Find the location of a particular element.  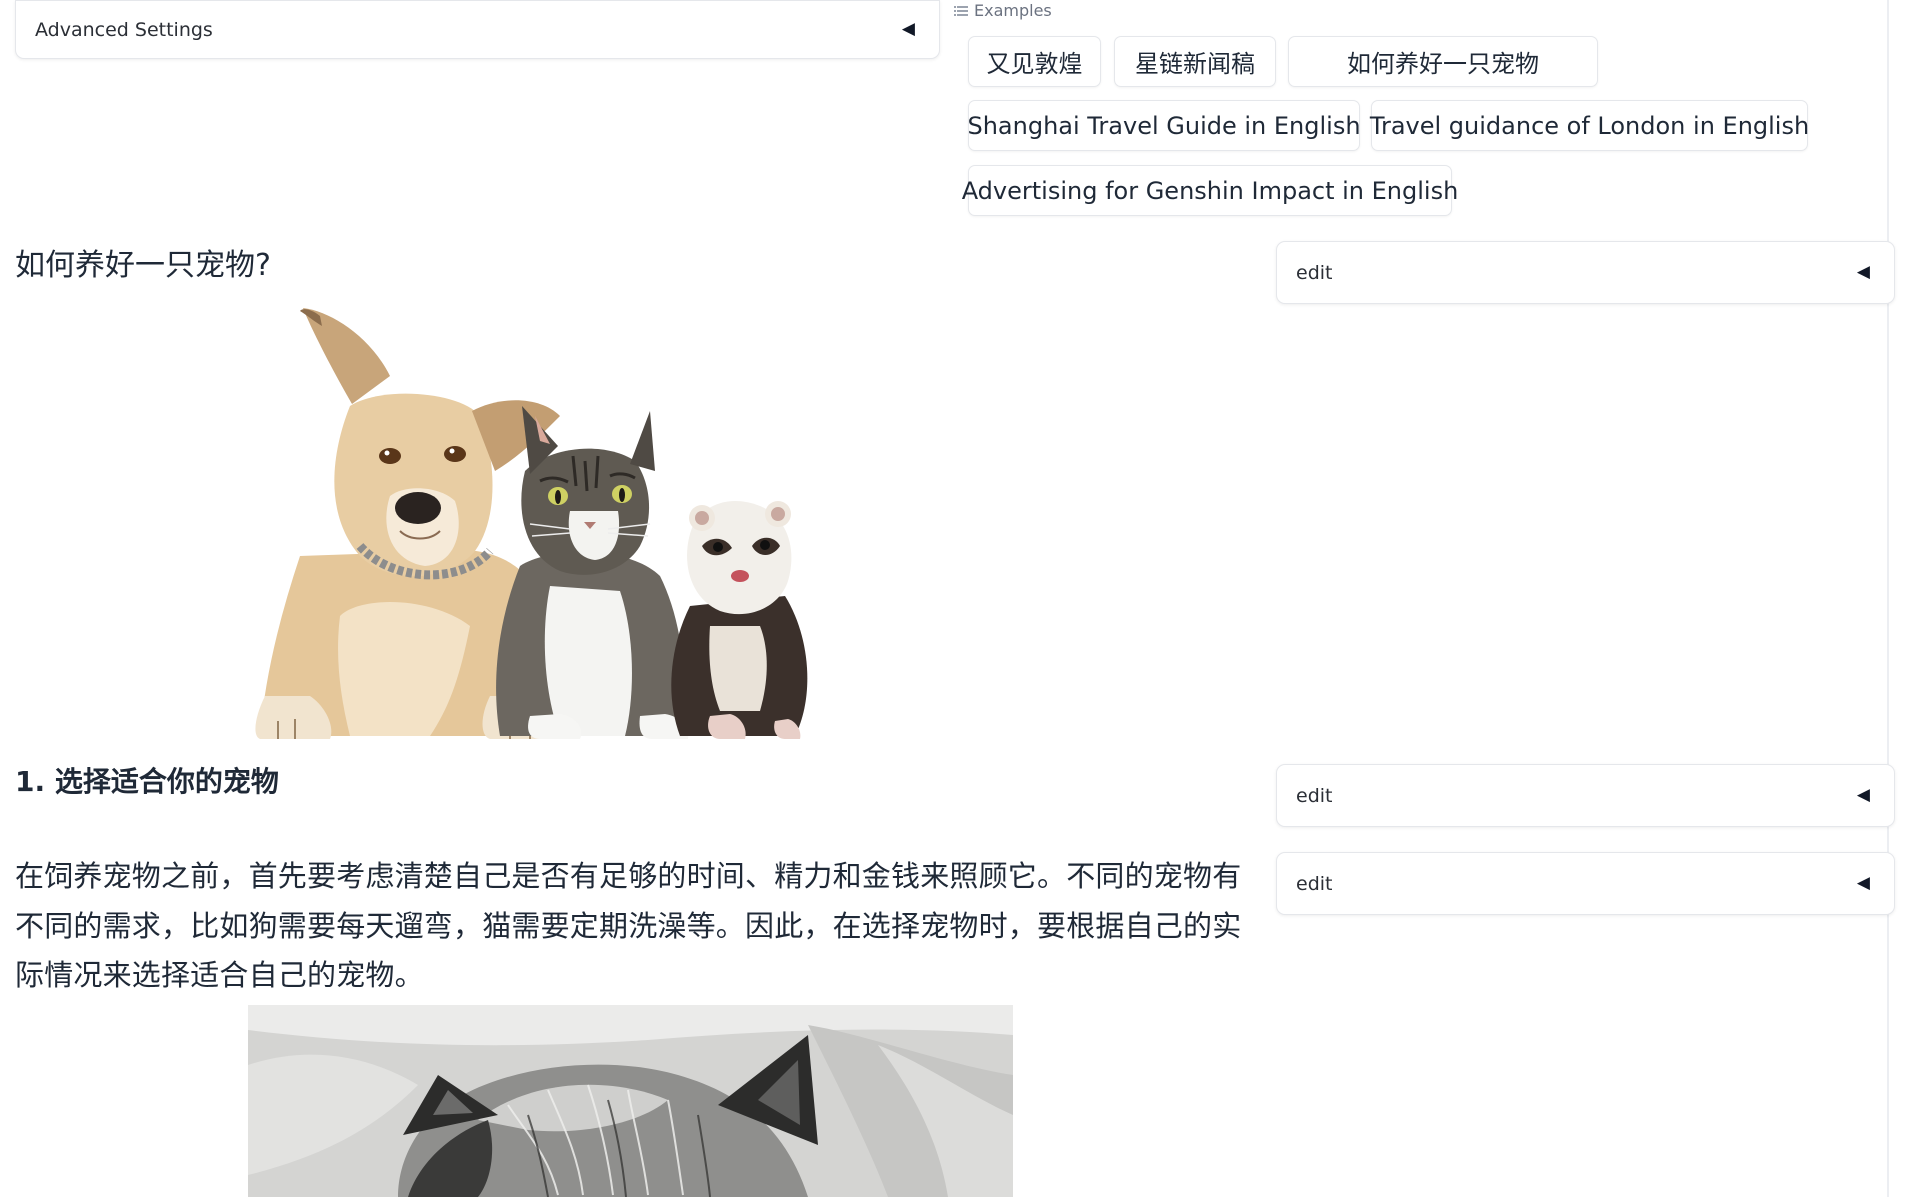

example-chip: 又见敦煌 is located at coordinates (1034, 61).